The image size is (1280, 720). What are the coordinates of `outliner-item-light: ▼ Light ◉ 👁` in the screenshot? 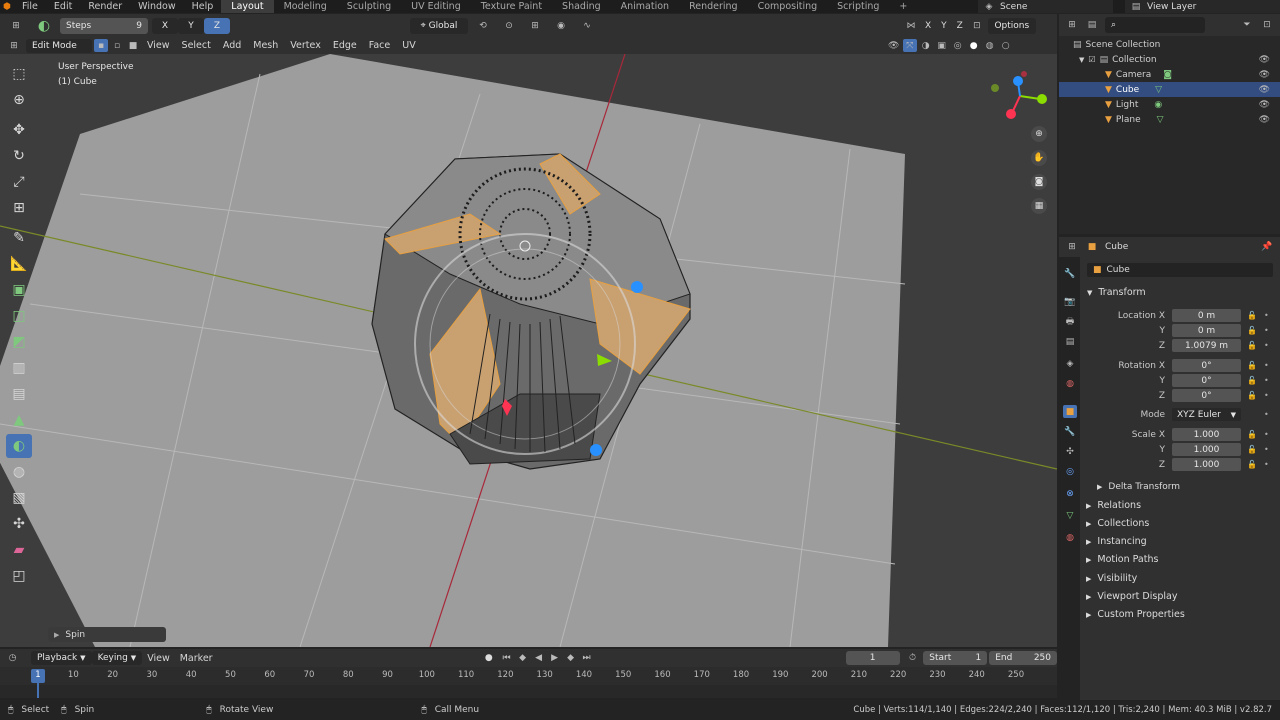 It's located at (1169, 104).